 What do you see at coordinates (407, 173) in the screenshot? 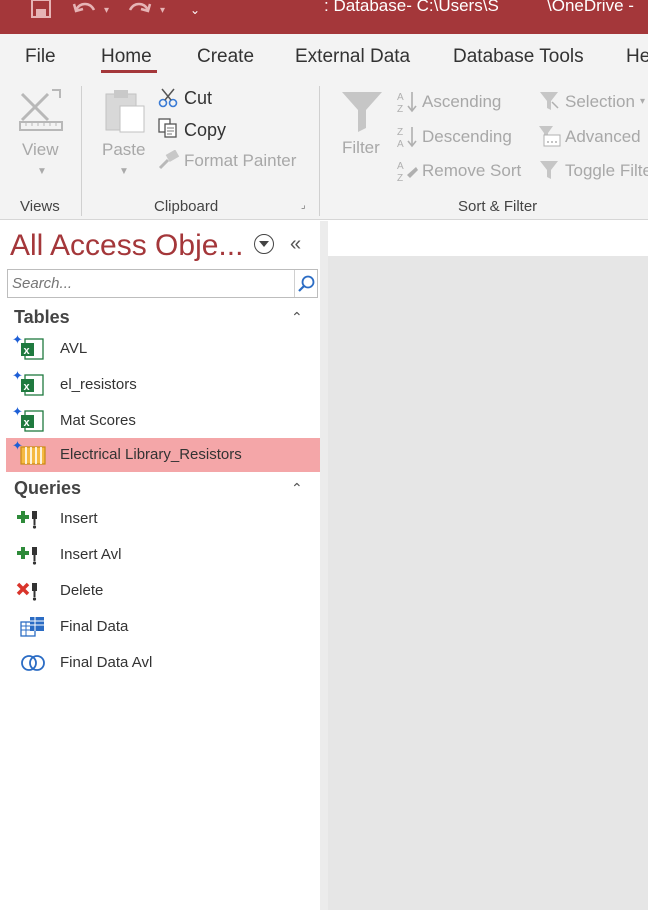
I see `remove-sort-icon: AZ` at bounding box center [407, 173].